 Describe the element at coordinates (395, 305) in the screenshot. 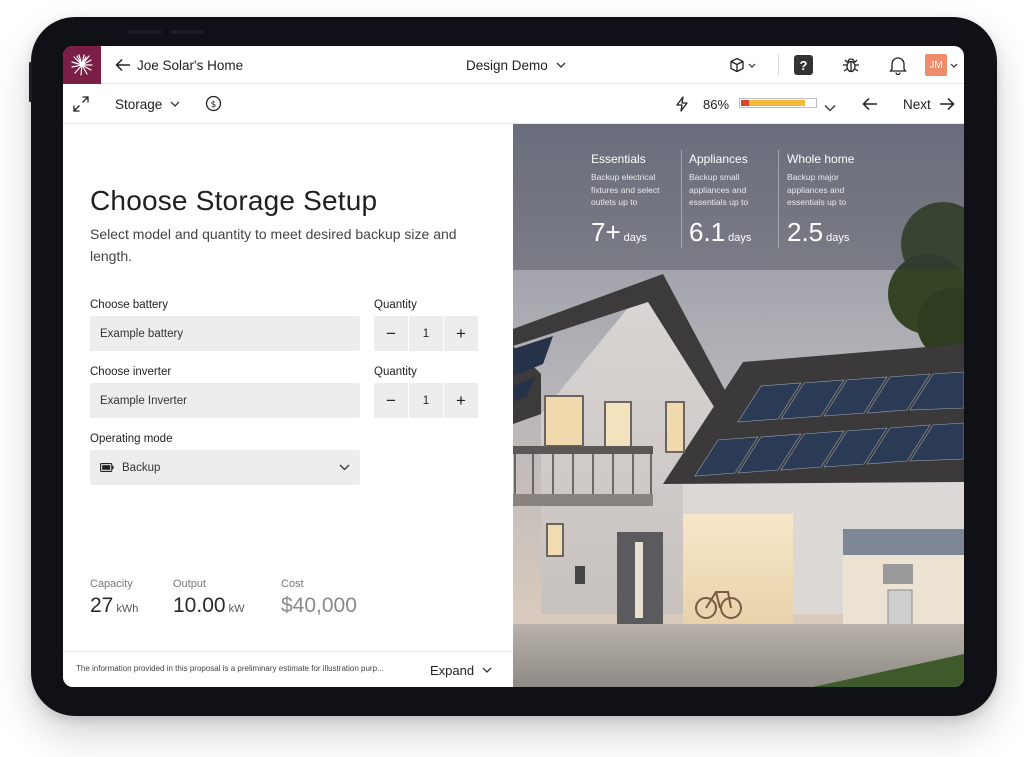

I see `battery-quantity-label: Quantity` at that location.